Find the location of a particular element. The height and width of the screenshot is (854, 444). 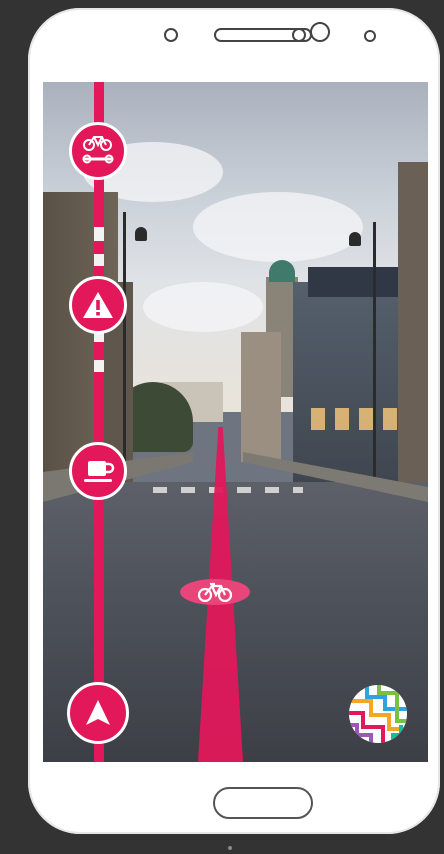

transit-map-icon is located at coordinates (378, 714).